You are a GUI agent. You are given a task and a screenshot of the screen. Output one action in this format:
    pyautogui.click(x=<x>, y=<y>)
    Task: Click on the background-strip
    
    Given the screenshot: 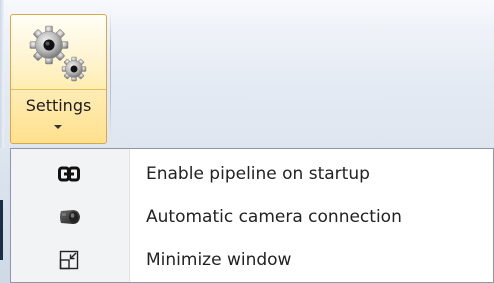 What is the action you would take?
    pyautogui.click(x=5, y=215)
    